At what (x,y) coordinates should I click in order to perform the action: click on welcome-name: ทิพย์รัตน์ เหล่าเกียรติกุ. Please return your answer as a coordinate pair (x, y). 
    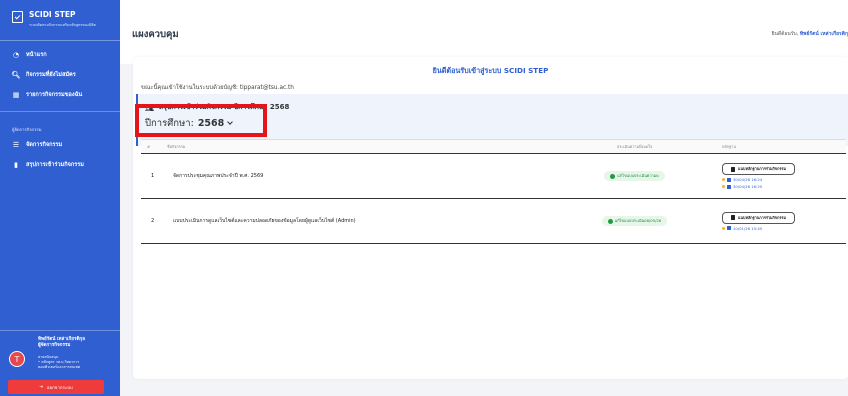
    Looking at the image, I should click on (824, 34).